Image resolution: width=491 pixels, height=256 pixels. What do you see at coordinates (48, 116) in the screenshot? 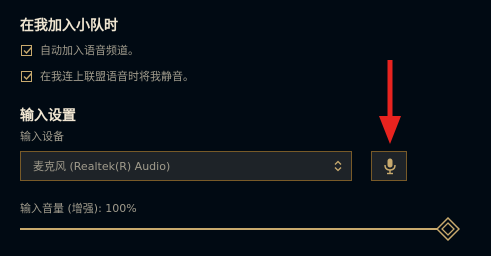
I see `section-title-input: 输入设置` at bounding box center [48, 116].